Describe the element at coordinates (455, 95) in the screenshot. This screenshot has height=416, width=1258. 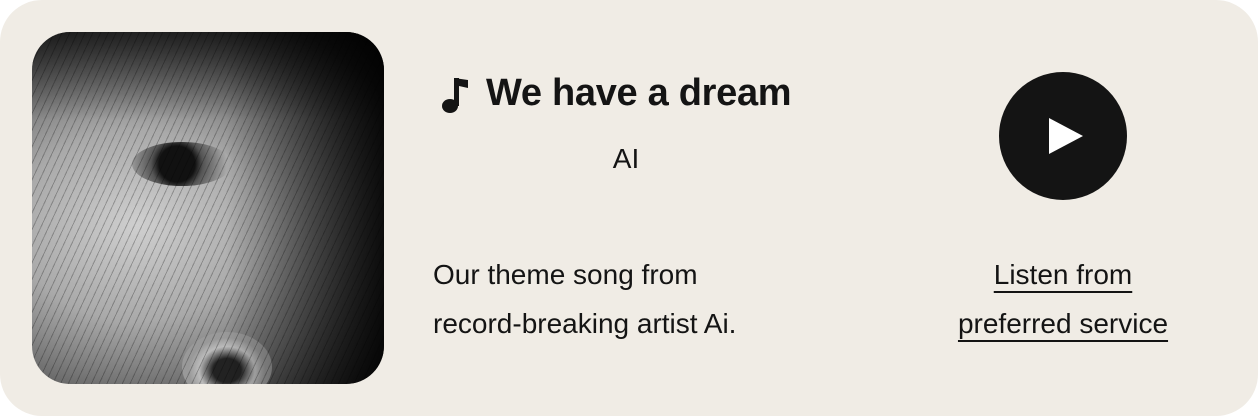
I see `music-note-icon` at that location.